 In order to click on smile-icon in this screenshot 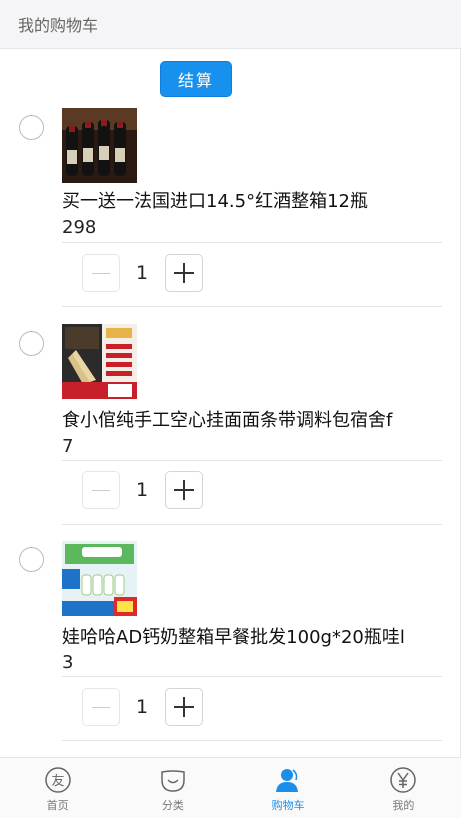, I will do `click(173, 780)`.